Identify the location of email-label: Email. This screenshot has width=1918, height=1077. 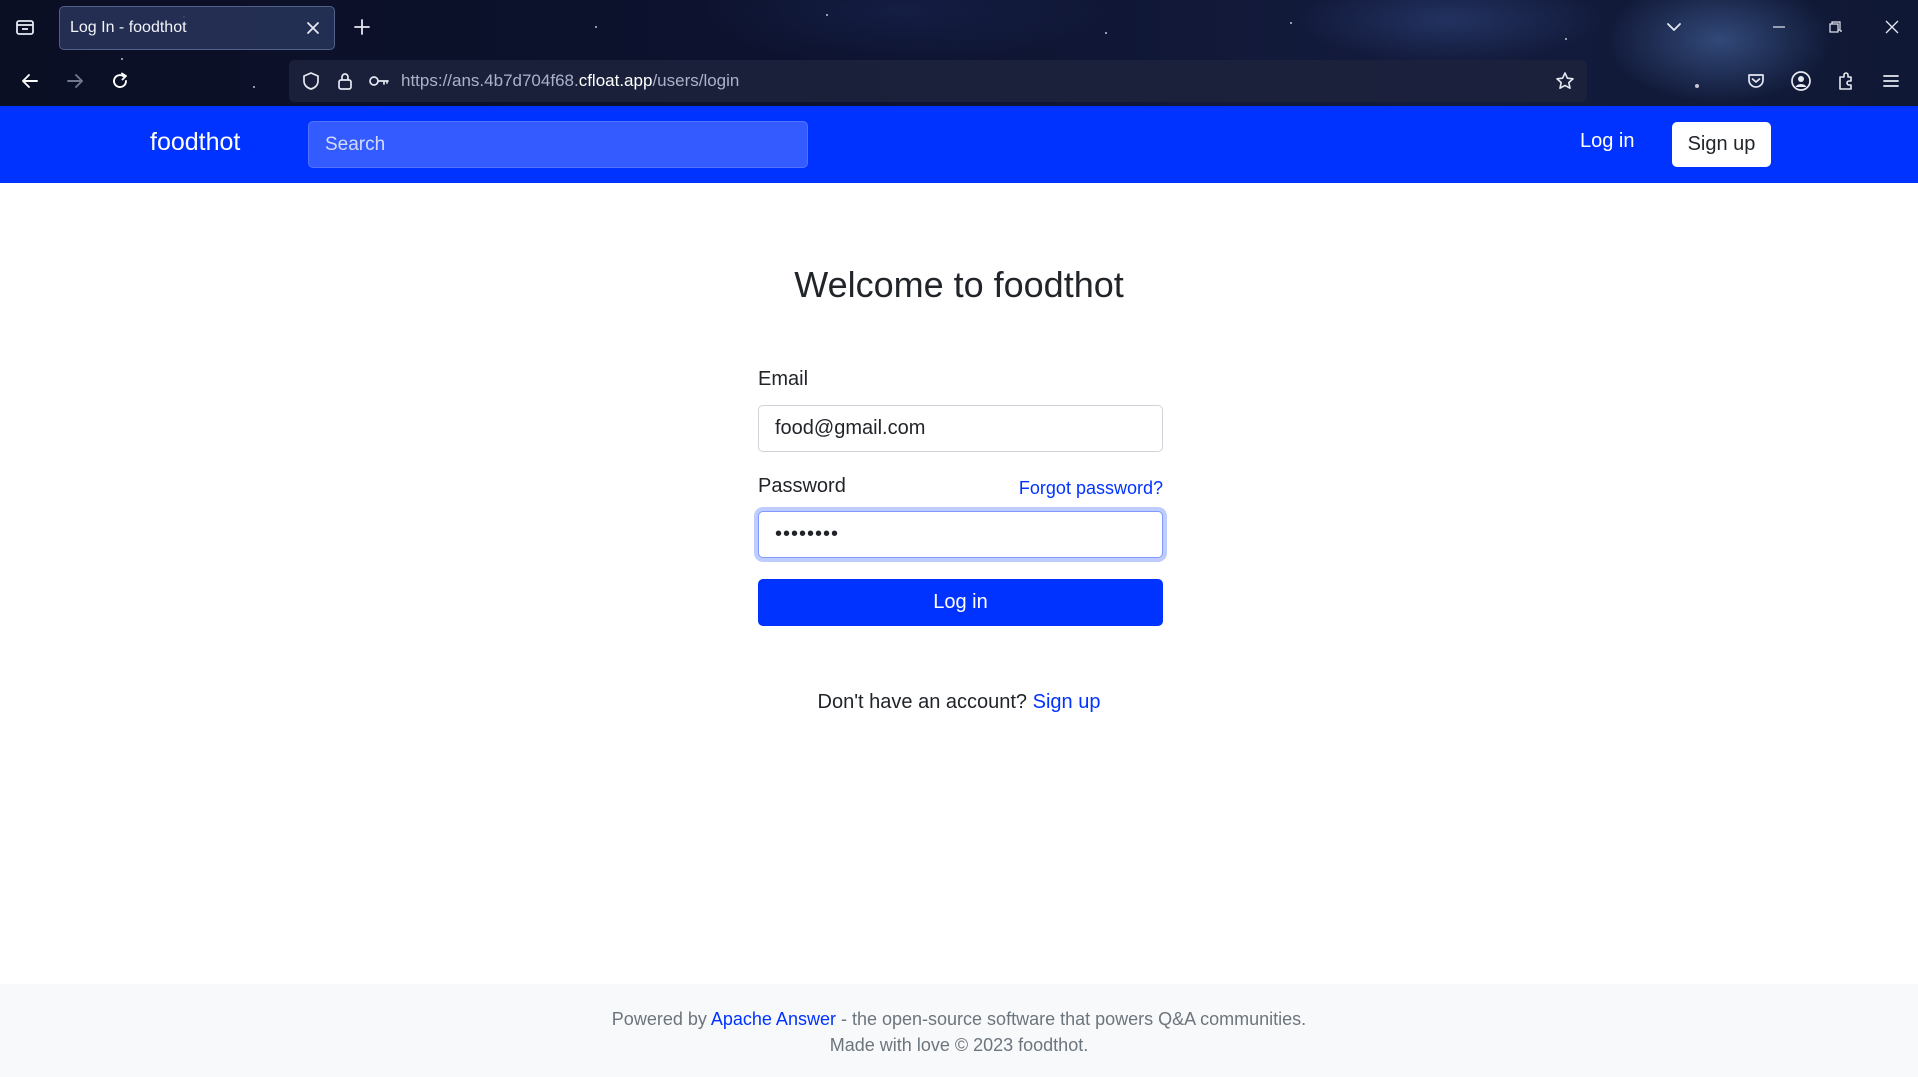
(783, 379).